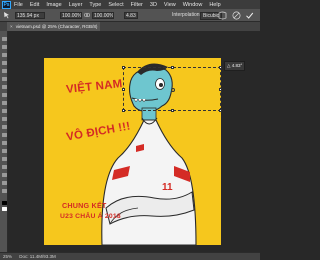  Describe the element at coordinates (103, 15) in the screenshot. I see `height-field: 100.00%` at that location.